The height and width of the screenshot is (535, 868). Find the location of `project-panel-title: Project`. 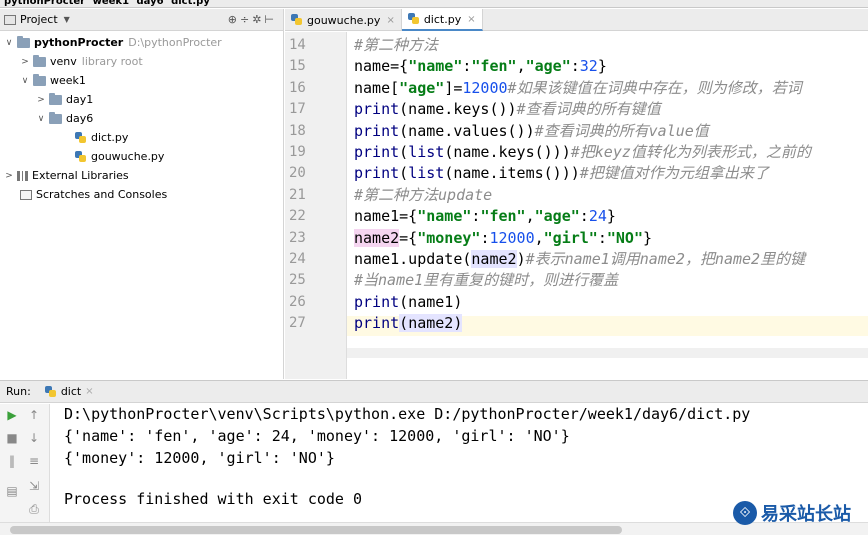

project-panel-title: Project is located at coordinates (39, 19).